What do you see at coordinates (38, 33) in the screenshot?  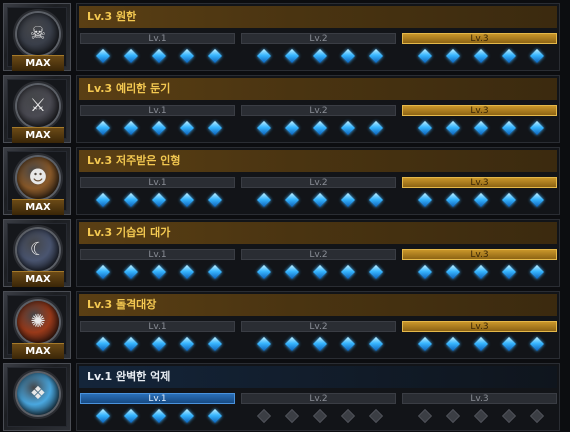 I see `skill-glyph-icon: ☠` at bounding box center [38, 33].